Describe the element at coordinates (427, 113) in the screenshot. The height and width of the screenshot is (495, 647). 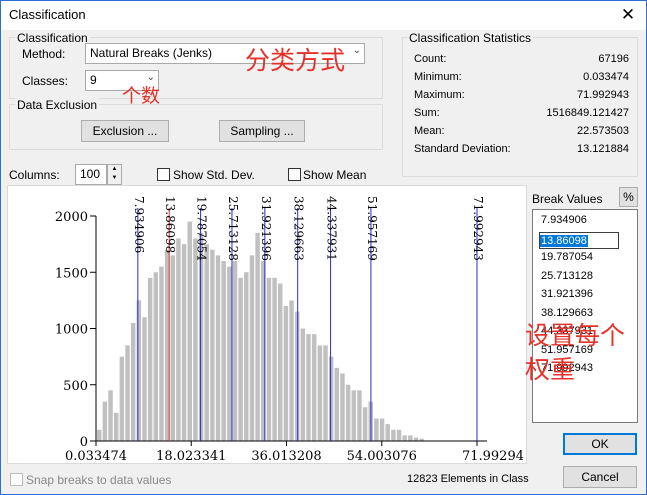
I see `stat-label: Sum:` at that location.